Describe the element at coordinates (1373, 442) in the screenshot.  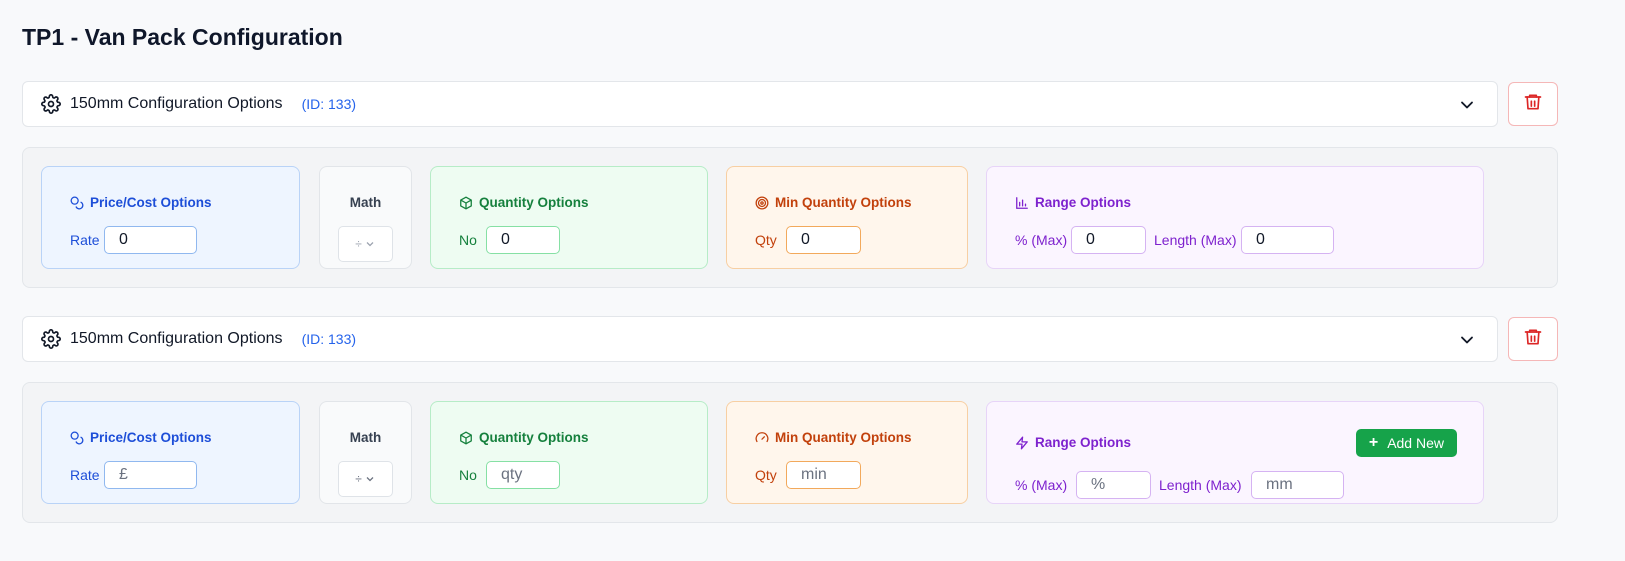
I see `plus-icon: +` at that location.